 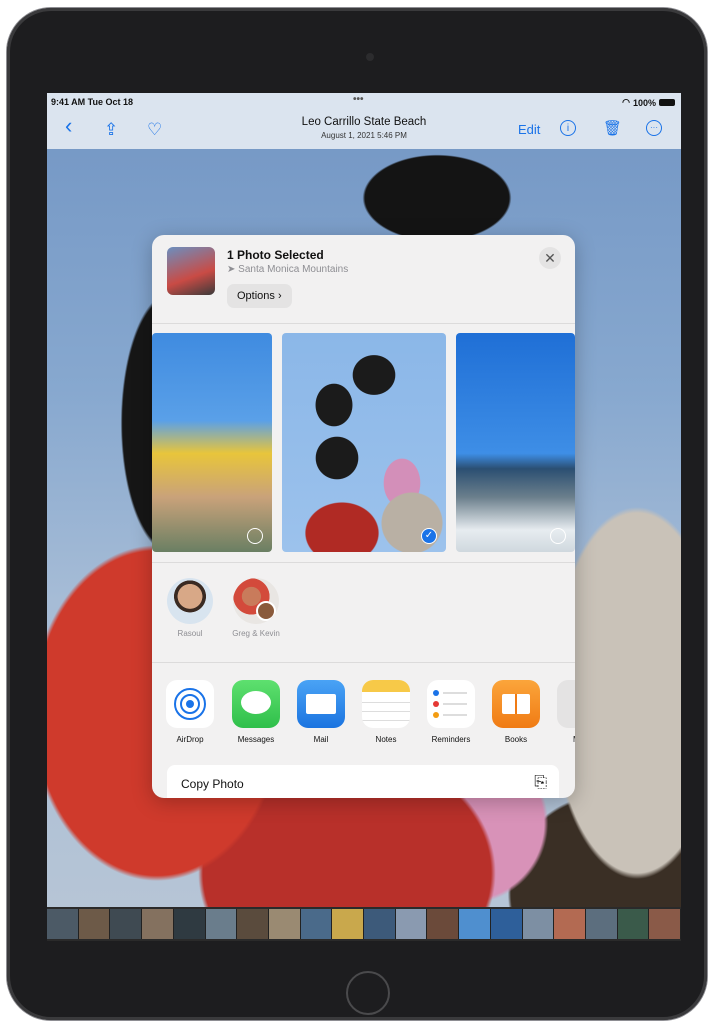 I want to click on app-label: Mail, so click(x=321, y=739).